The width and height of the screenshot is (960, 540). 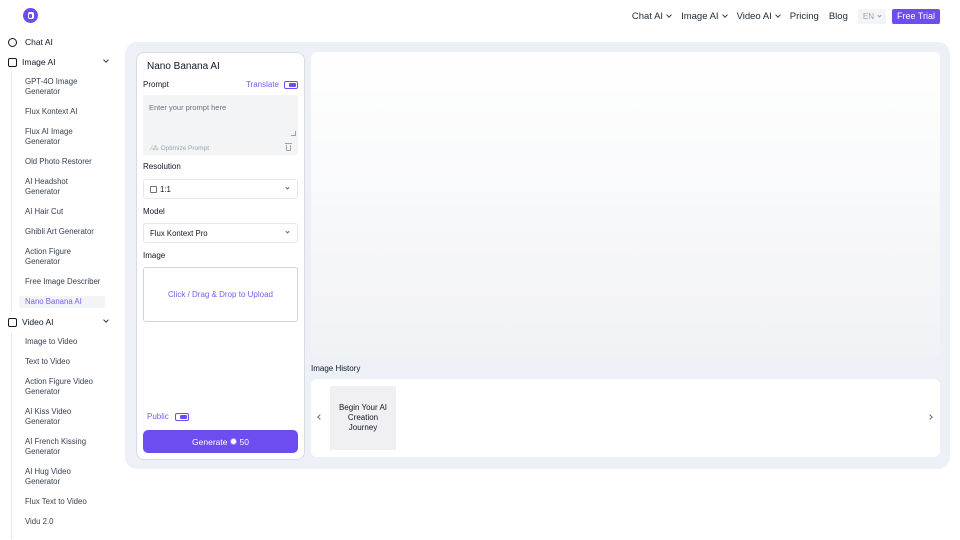 What do you see at coordinates (210, 441) in the screenshot?
I see `generate-label: Generate` at bounding box center [210, 441].